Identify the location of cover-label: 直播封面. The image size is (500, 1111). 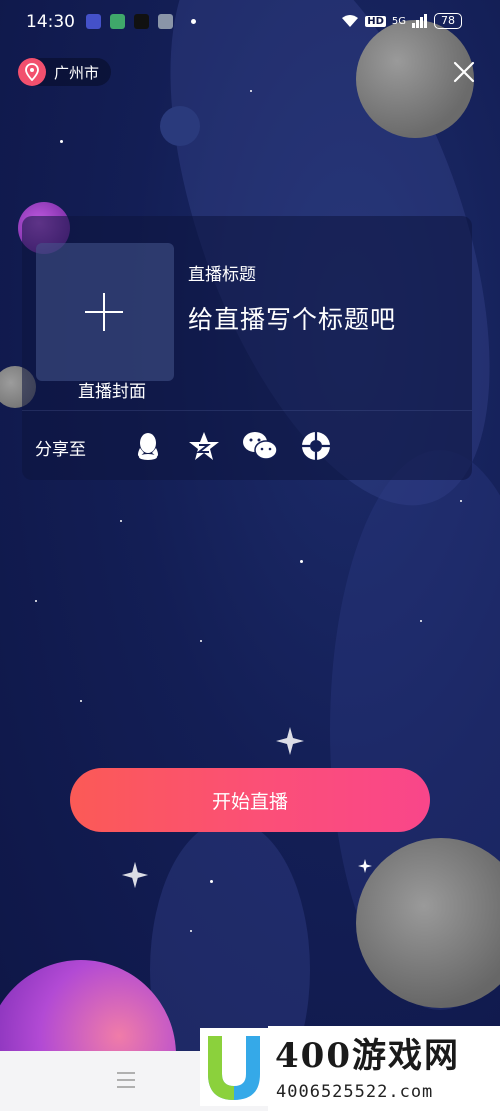
(112, 392).